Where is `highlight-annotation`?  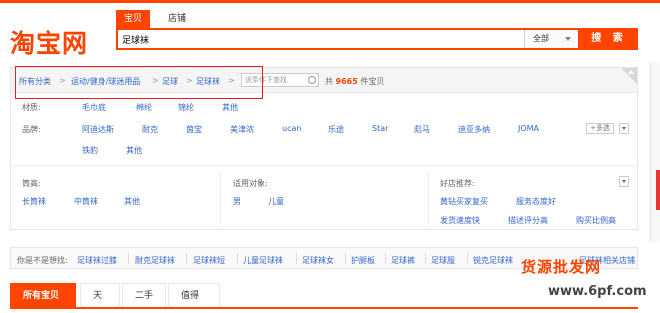
highlight-annotation is located at coordinates (139, 82).